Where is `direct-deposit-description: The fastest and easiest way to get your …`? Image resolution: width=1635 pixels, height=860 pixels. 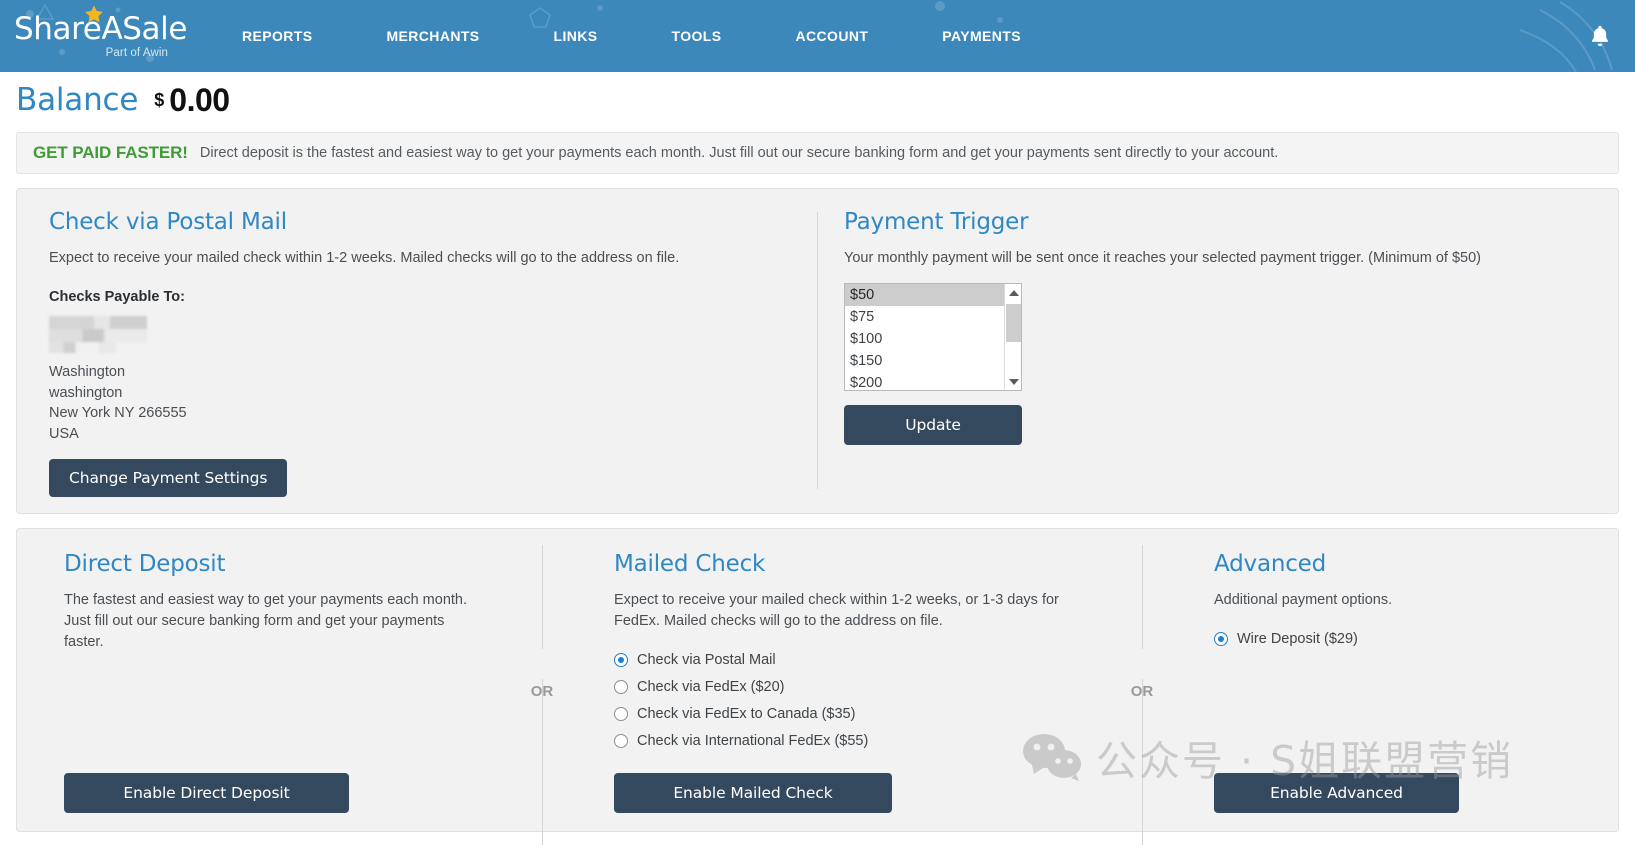 direct-deposit-description: The fastest and easiest way to get your … is located at coordinates (265, 621).